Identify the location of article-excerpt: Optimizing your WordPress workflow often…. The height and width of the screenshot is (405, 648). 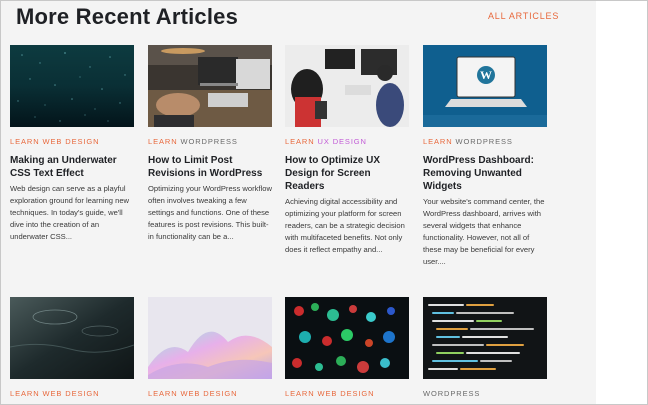
(210, 212).